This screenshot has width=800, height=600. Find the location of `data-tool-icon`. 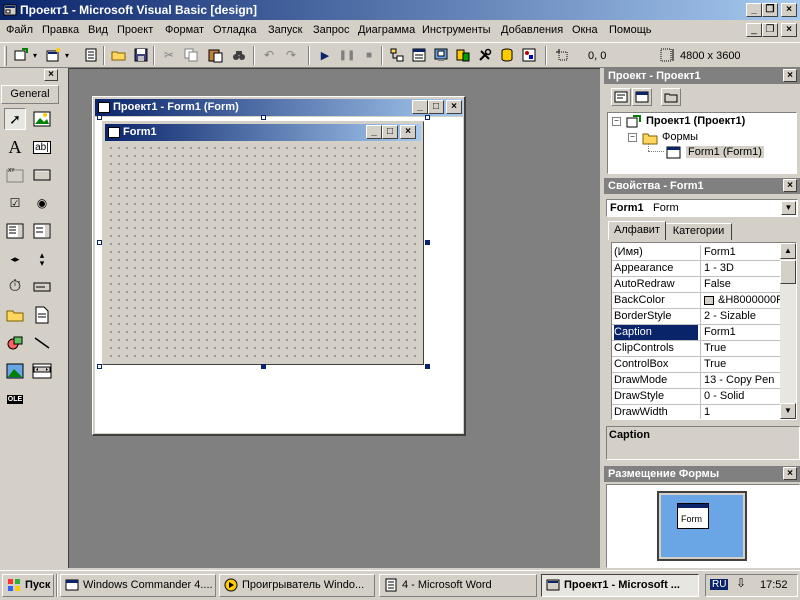

data-tool-icon is located at coordinates (42, 371).